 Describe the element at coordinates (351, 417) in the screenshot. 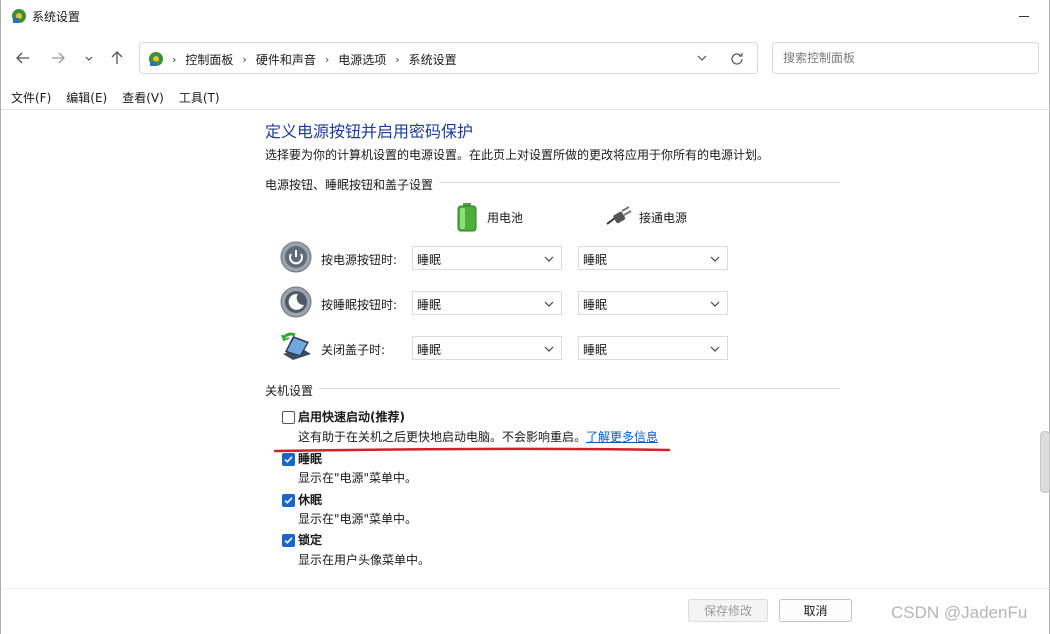

I see `fast-startup-title: 启用快速启动(推荐)` at that location.